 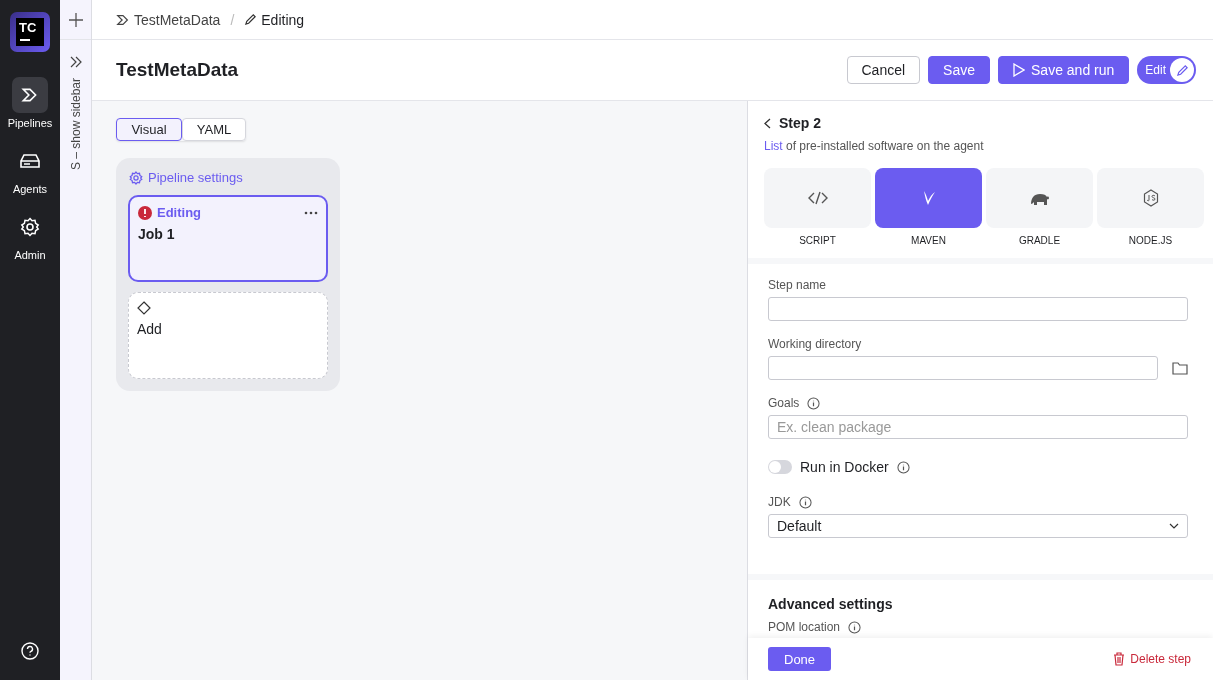 I want to click on field-label: JDK, so click(x=779, y=502).